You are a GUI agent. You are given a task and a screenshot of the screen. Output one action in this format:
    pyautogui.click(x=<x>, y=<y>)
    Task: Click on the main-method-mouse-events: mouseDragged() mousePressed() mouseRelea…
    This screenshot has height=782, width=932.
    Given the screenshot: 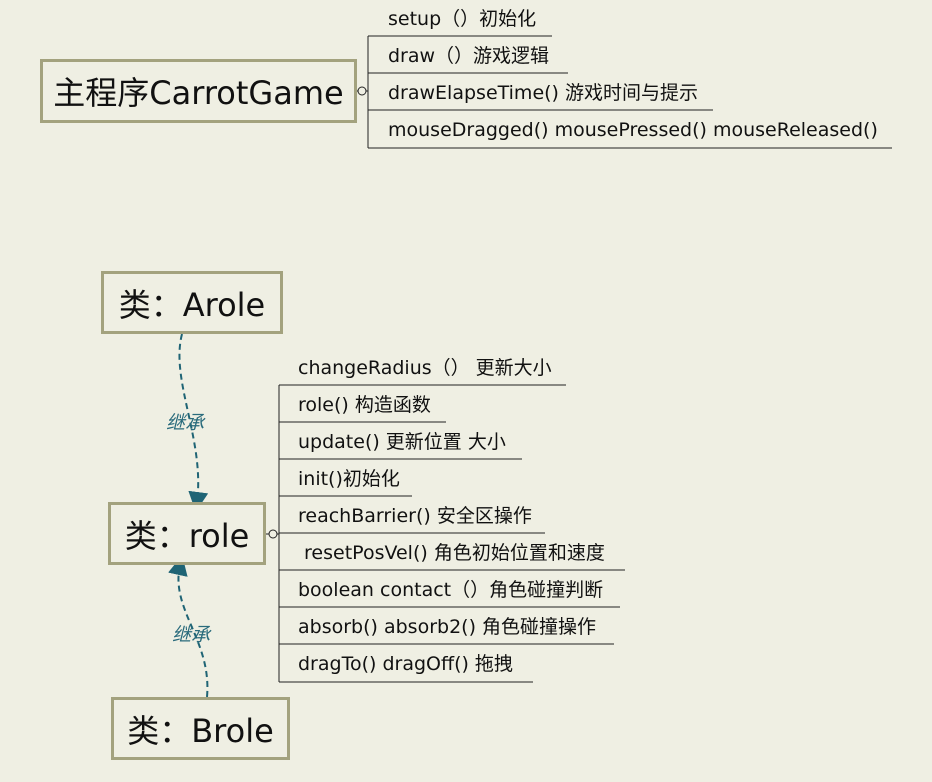 What is the action you would take?
    pyautogui.click(x=633, y=130)
    